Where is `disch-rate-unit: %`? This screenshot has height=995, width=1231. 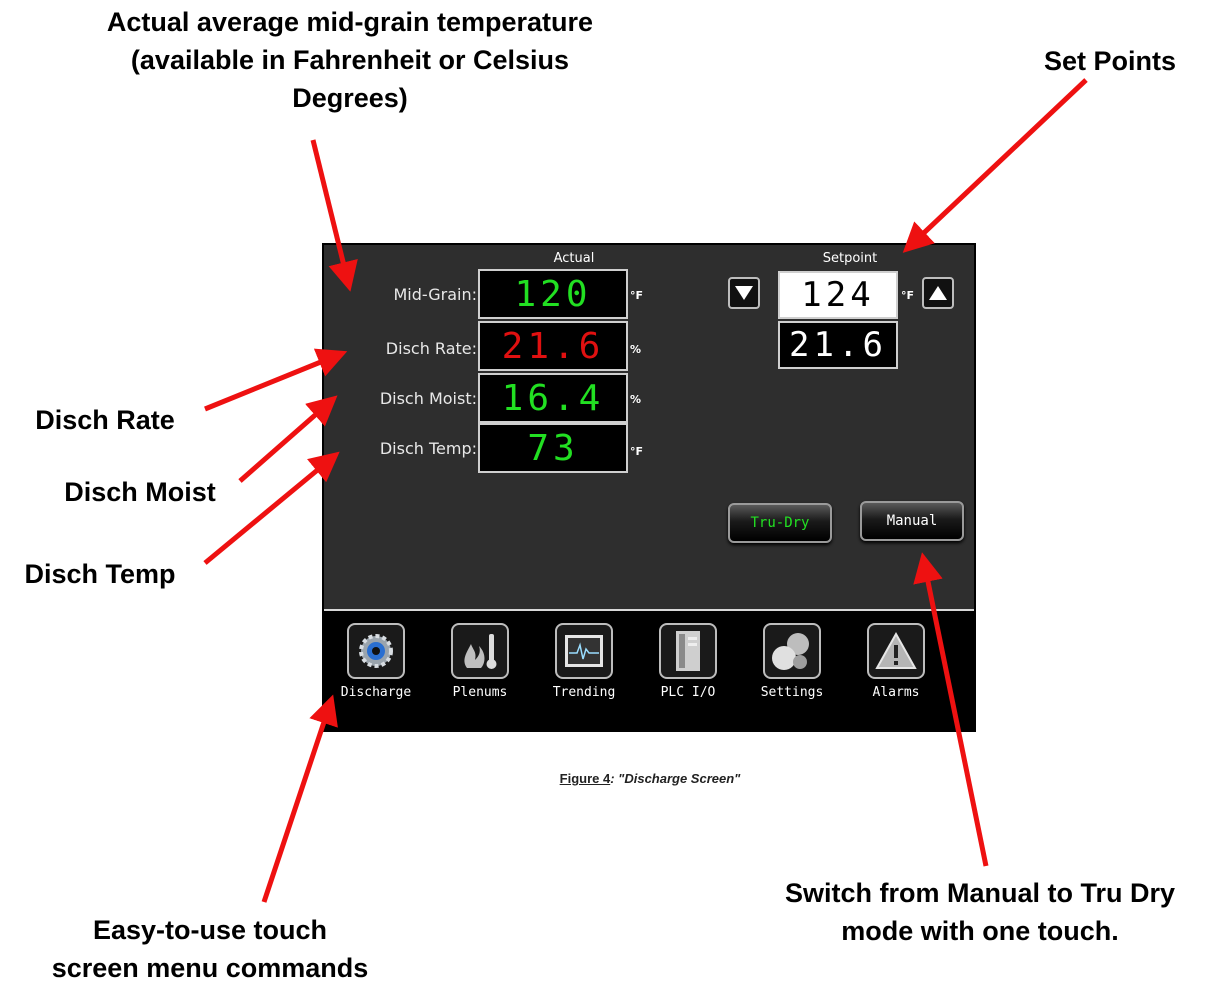
disch-rate-unit: % is located at coordinates (636, 349).